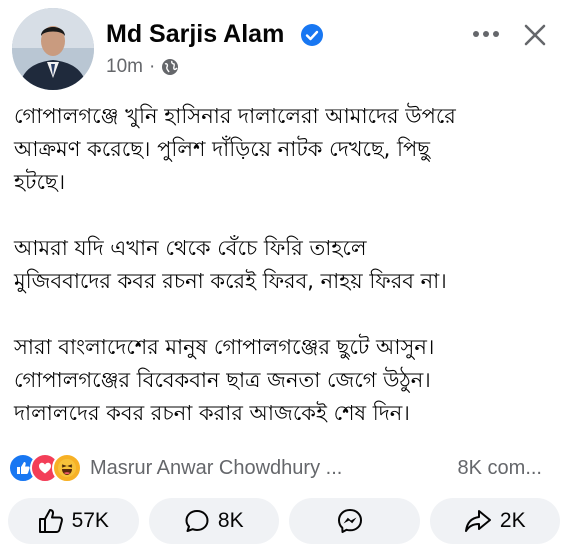 This screenshot has height=554, width=568. Describe the element at coordinates (195, 34) in the screenshot. I see `author-name: Md Sarjis Alam` at that location.